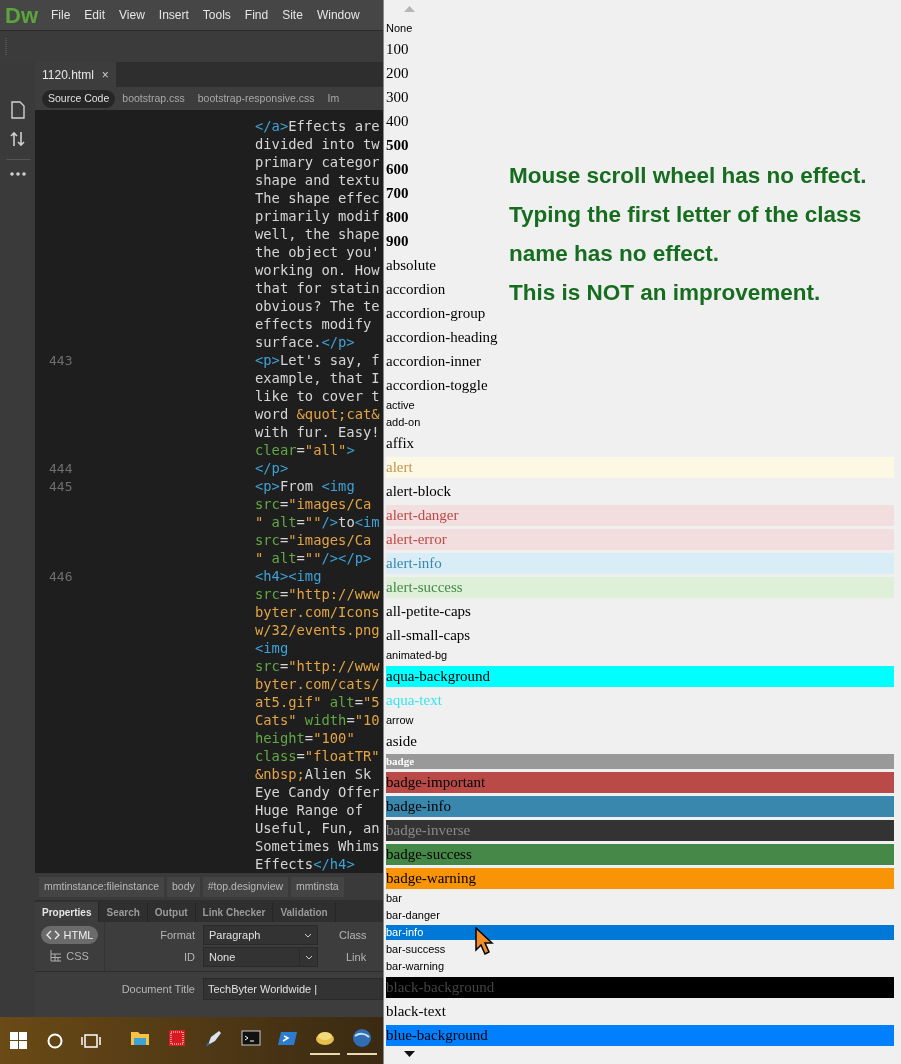 The width and height of the screenshot is (901, 1064). Describe the element at coordinates (61, 15) in the screenshot. I see `menu-item: File` at that location.